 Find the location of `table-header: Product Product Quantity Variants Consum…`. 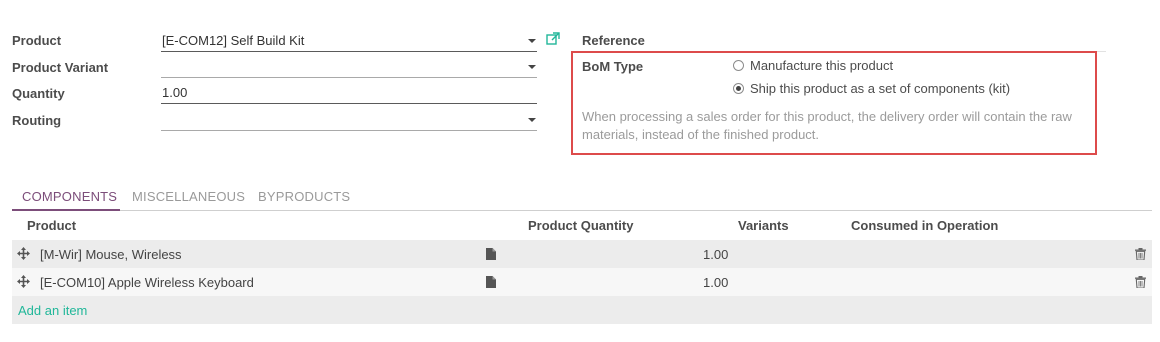

table-header: Product Product Quantity Variants Consum… is located at coordinates (582, 225).